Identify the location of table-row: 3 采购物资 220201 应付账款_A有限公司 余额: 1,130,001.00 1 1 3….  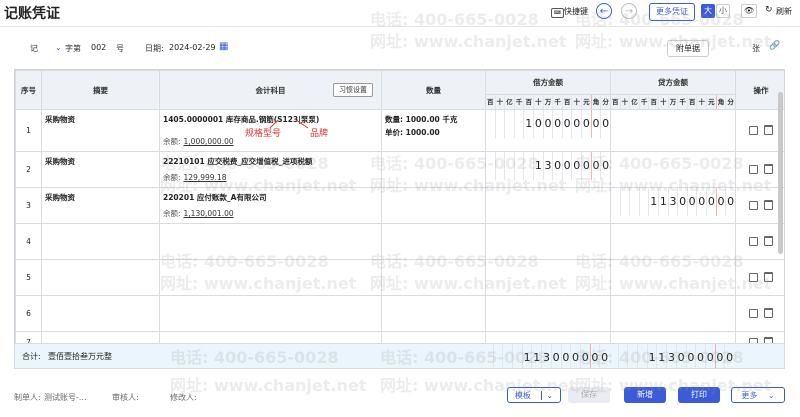
(399, 205).